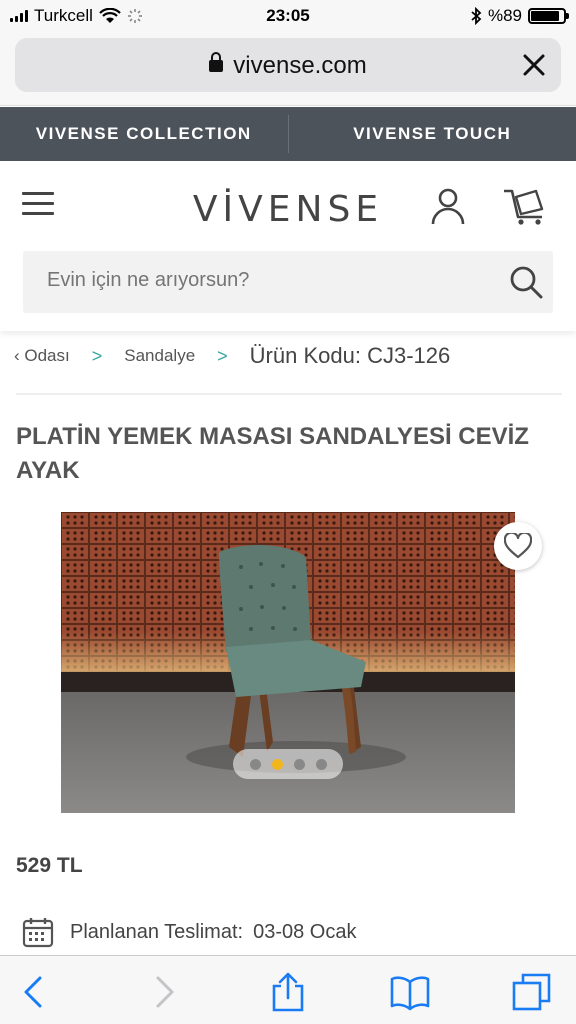 The image size is (576, 1024). Describe the element at coordinates (288, 764) in the screenshot. I see `gallery-pagination` at that location.